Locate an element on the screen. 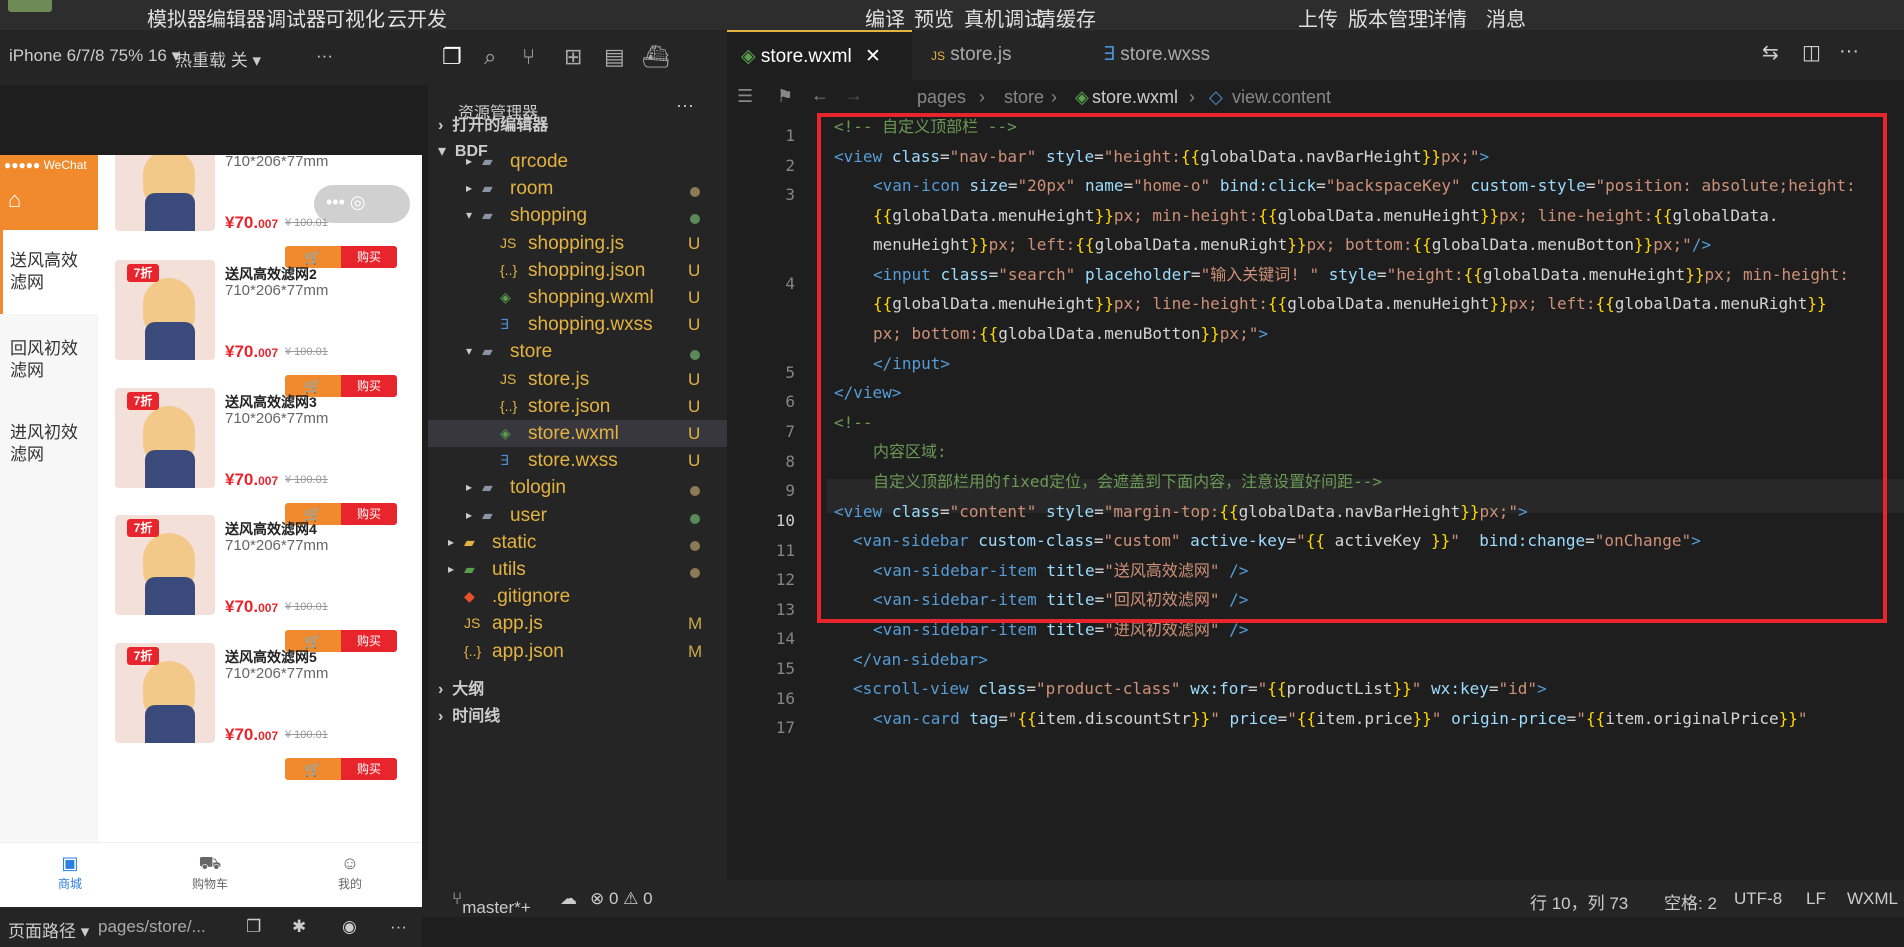 This screenshot has height=947, width=1904. copy-icon: ❐ is located at coordinates (253, 927).